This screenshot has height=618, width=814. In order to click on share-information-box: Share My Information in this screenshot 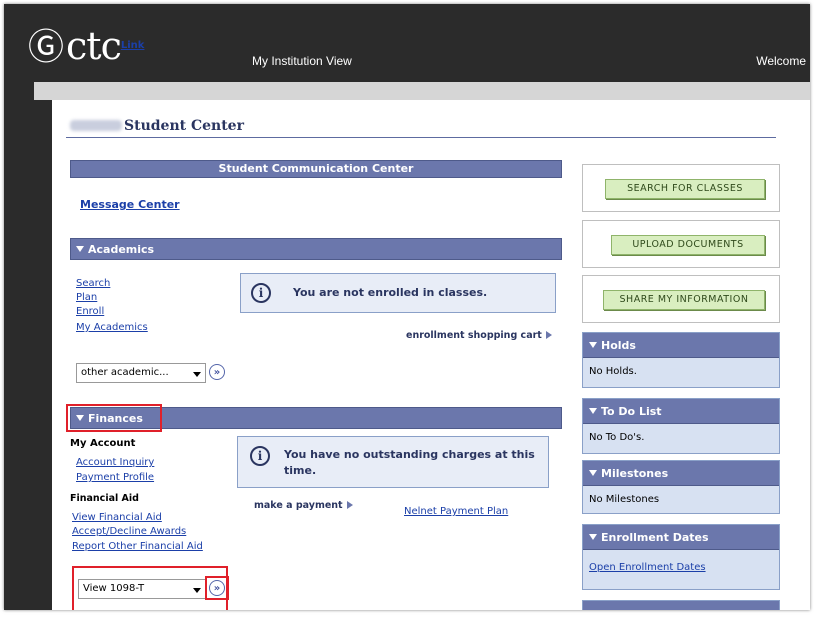, I will do `click(681, 299)`.